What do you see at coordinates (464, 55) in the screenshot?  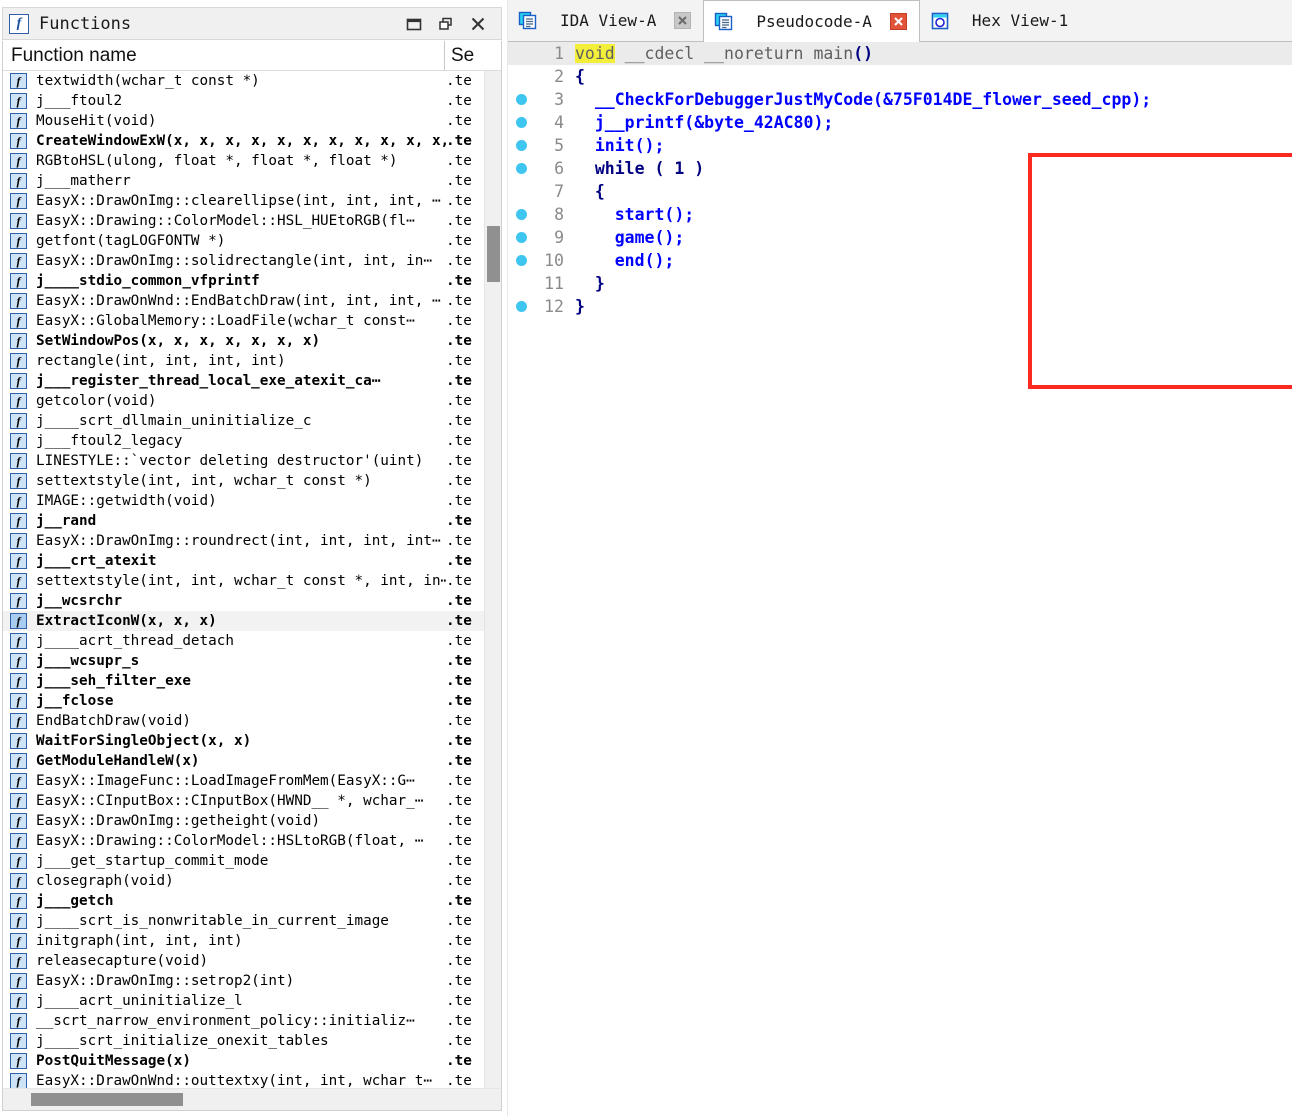 I see `column-header-segment: Se` at bounding box center [464, 55].